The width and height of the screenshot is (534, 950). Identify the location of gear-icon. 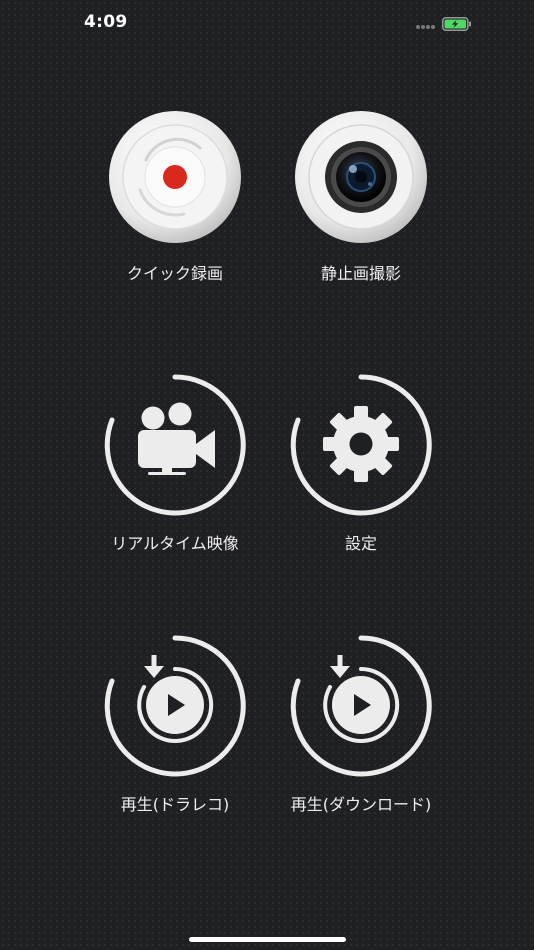
(361, 445).